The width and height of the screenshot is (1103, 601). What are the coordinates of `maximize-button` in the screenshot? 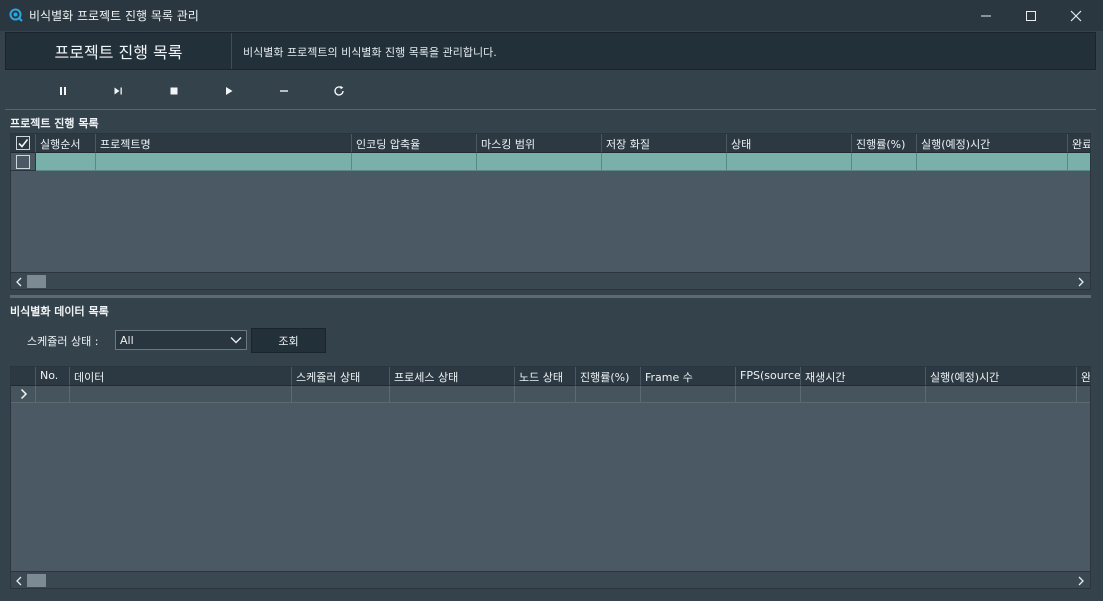 It's located at (1031, 15).